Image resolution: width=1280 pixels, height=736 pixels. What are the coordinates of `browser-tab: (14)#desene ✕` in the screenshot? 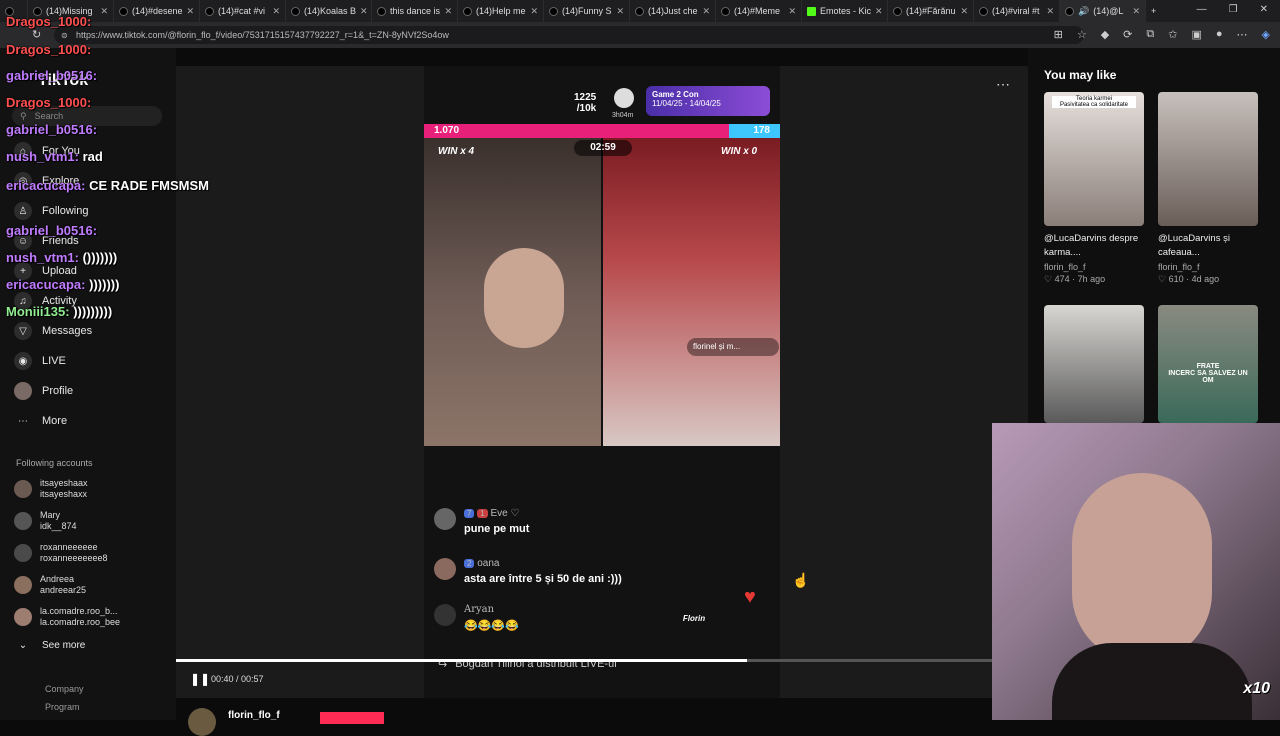 It's located at (157, 11).